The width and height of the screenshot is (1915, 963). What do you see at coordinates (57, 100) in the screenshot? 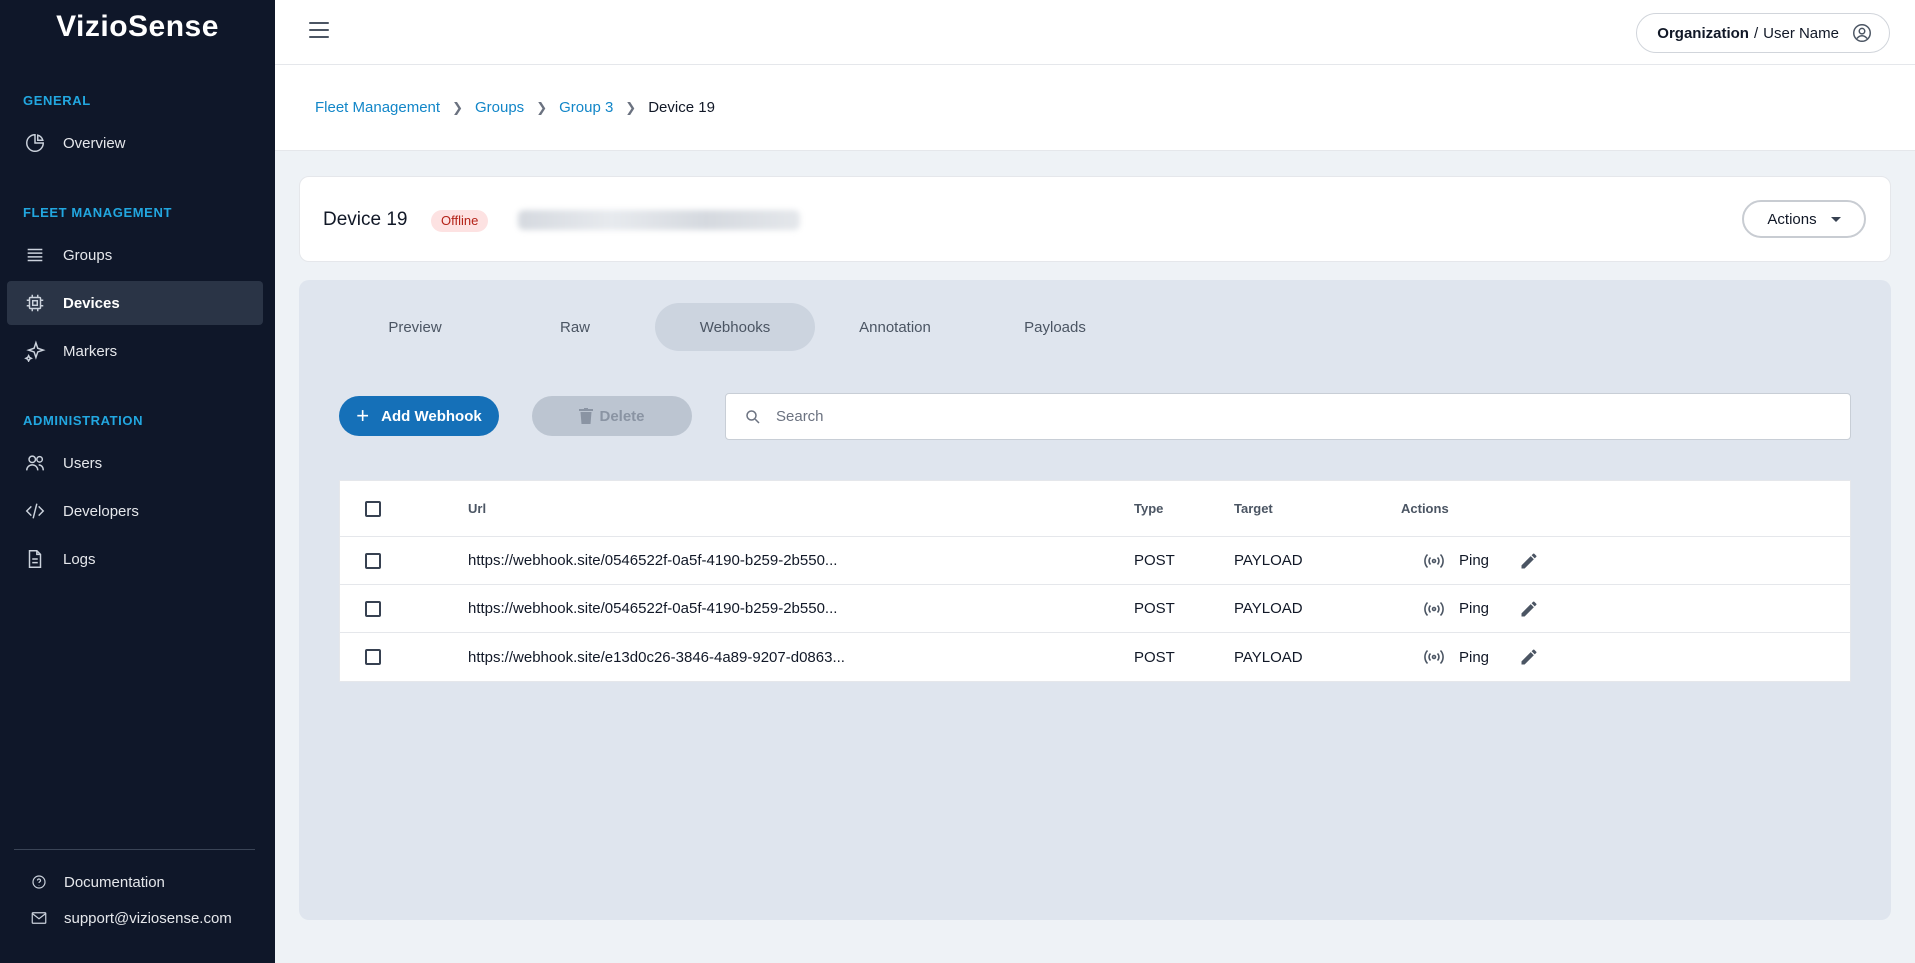
I see `nav-section-general: GENERAL` at bounding box center [57, 100].